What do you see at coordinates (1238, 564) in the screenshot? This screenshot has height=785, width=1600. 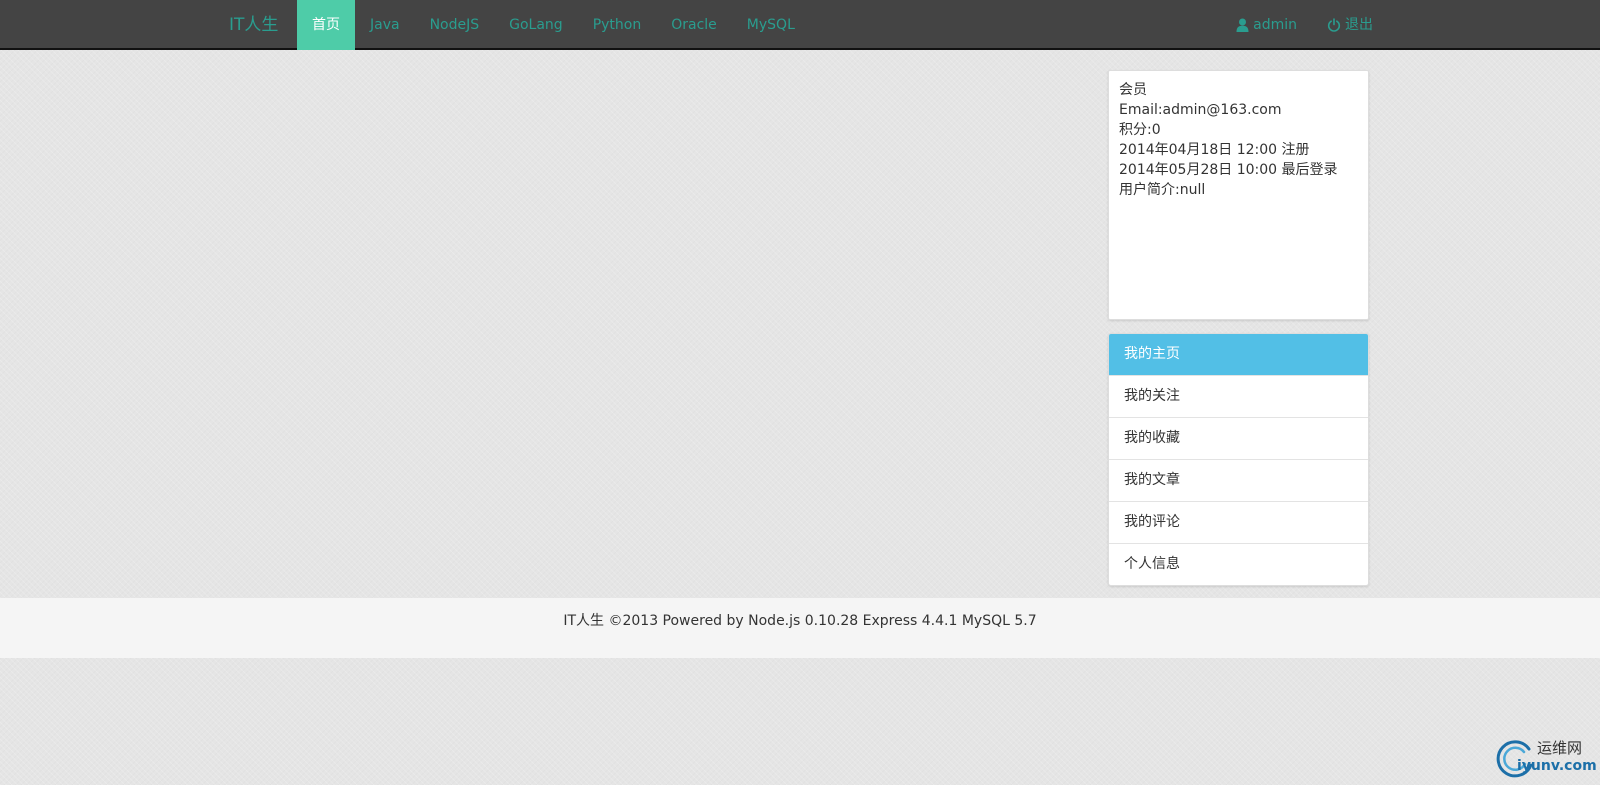 I see `menu-item-personal-info: 个人信息` at bounding box center [1238, 564].